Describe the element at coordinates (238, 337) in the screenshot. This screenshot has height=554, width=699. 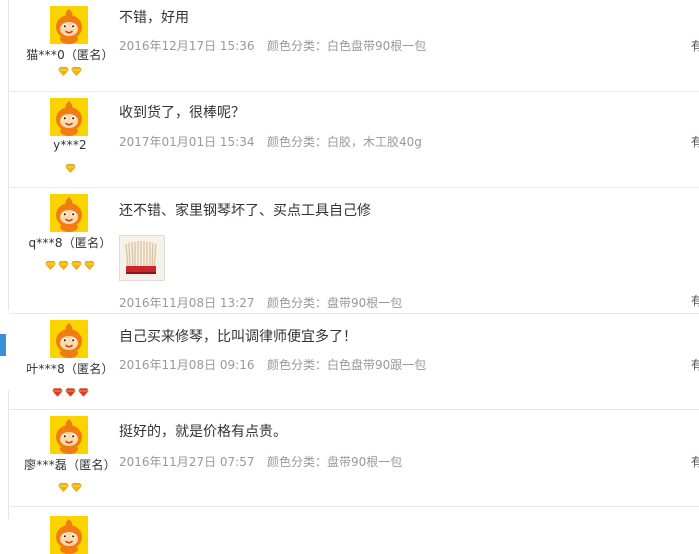
I see `review-text: 自己买来修琴，比叫调律师便宜多了！` at that location.